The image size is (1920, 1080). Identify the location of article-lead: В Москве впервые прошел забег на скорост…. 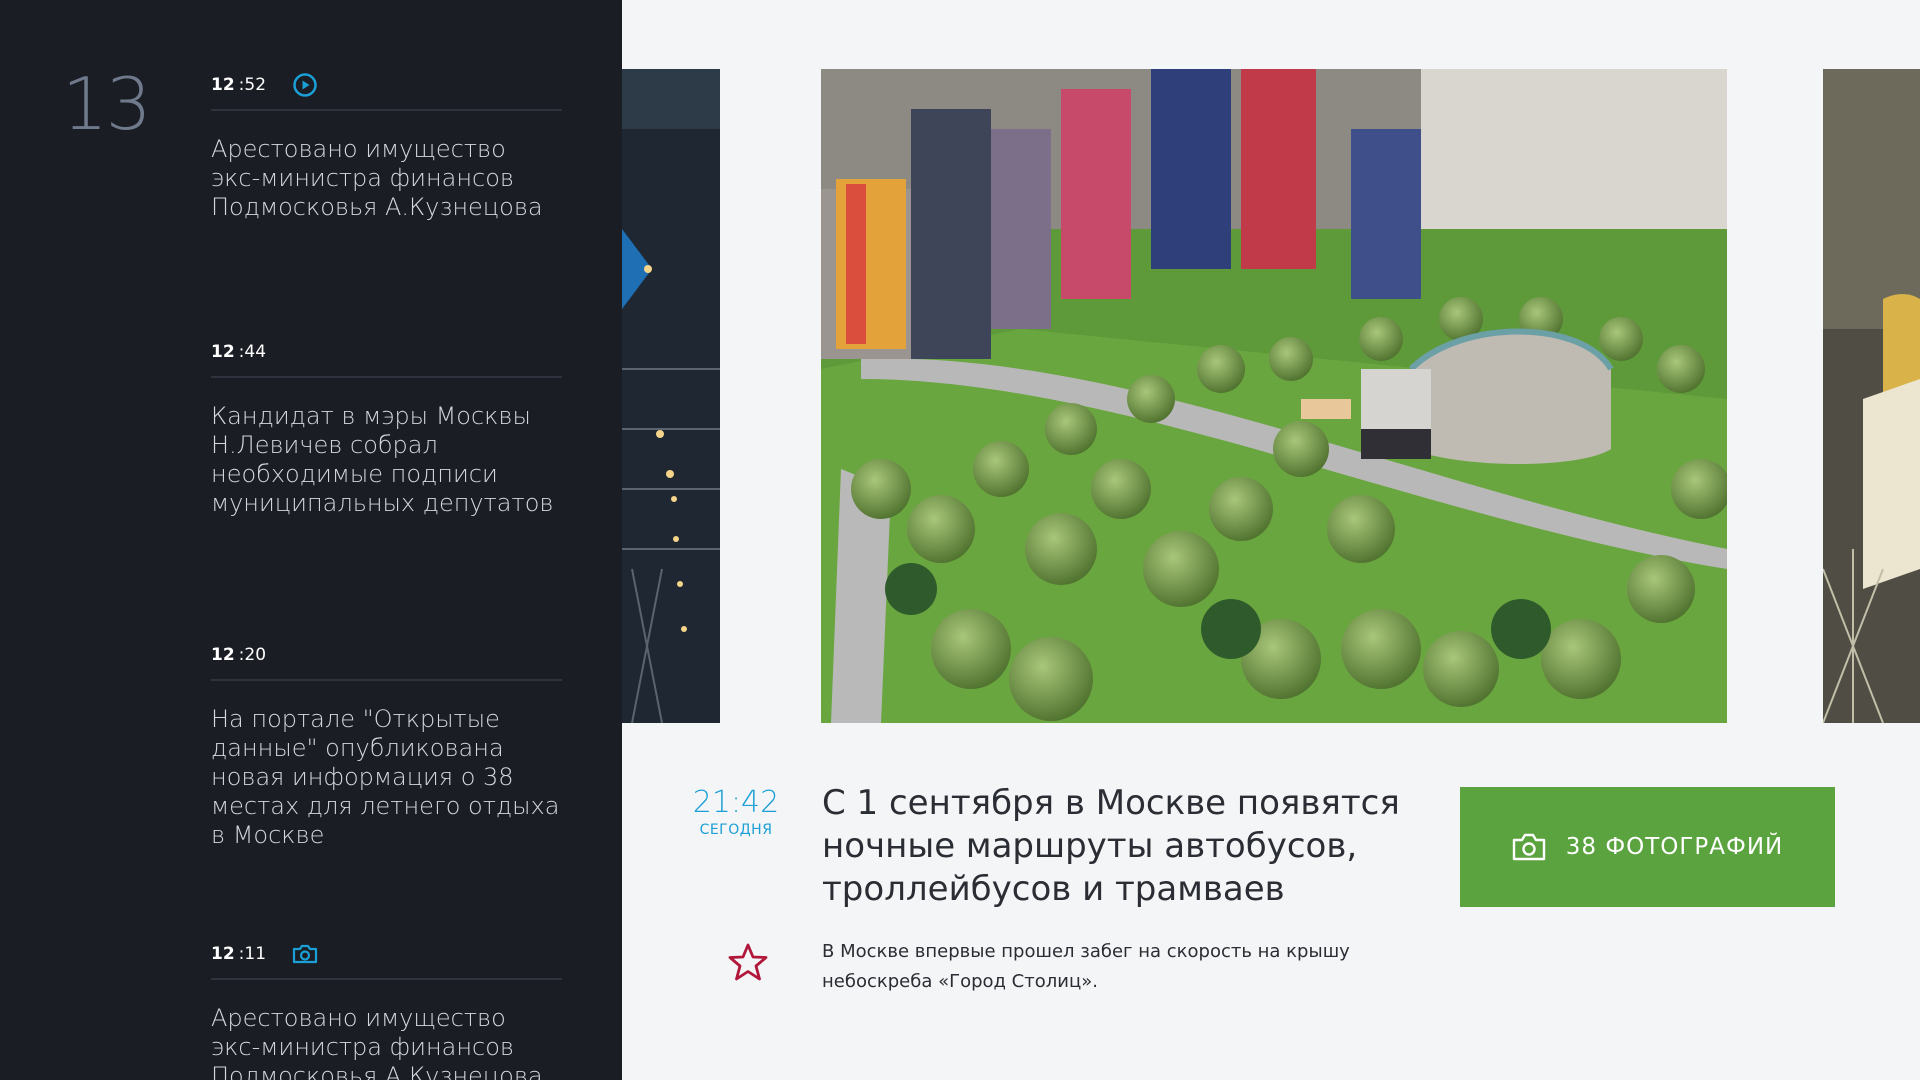
(1086, 966).